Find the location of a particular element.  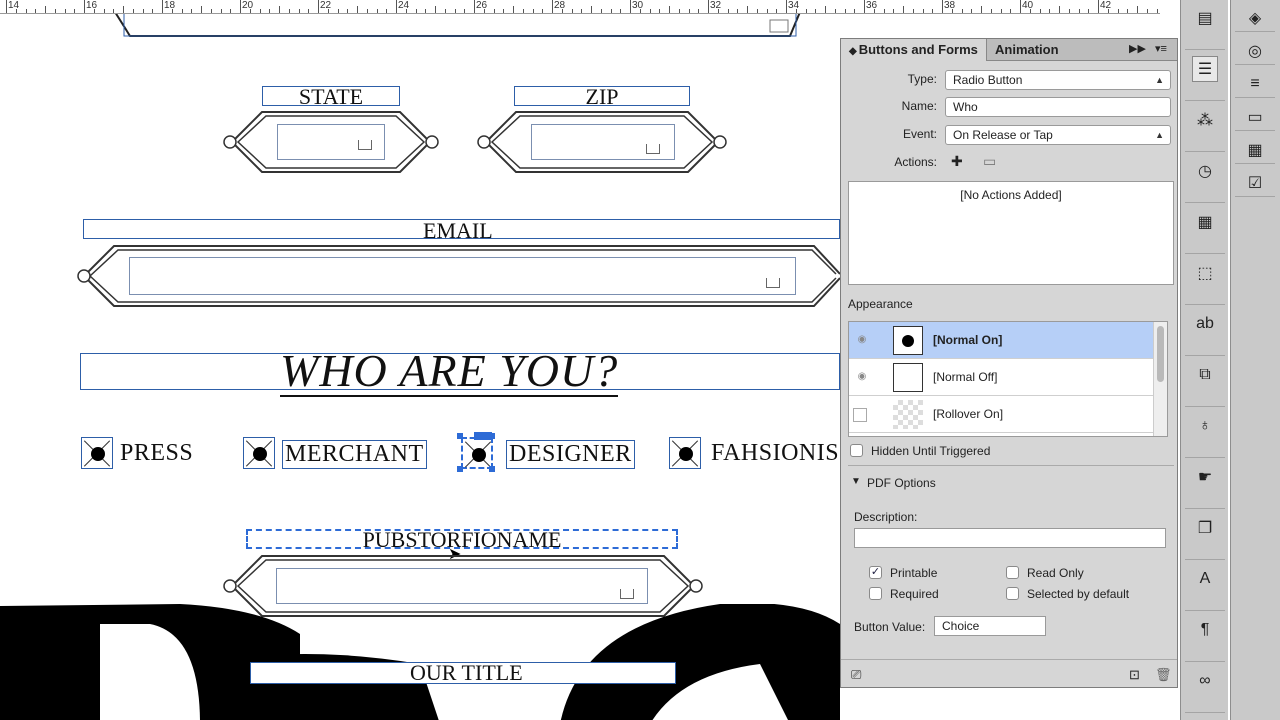

gradient-icon: ▭ is located at coordinates (1255, 117).